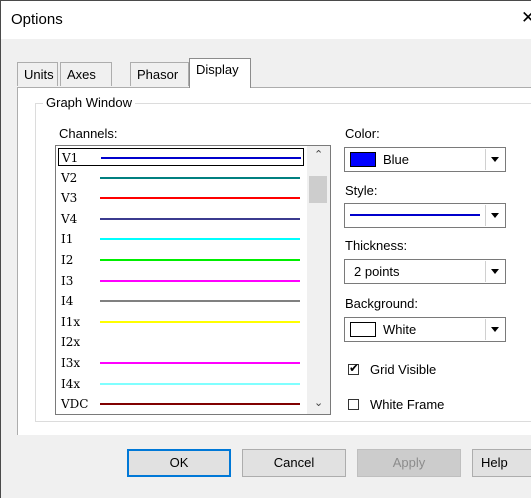 Image resolution: width=531 pixels, height=498 pixels. Describe the element at coordinates (69, 177) in the screenshot. I see `channel-name: V2` at that location.